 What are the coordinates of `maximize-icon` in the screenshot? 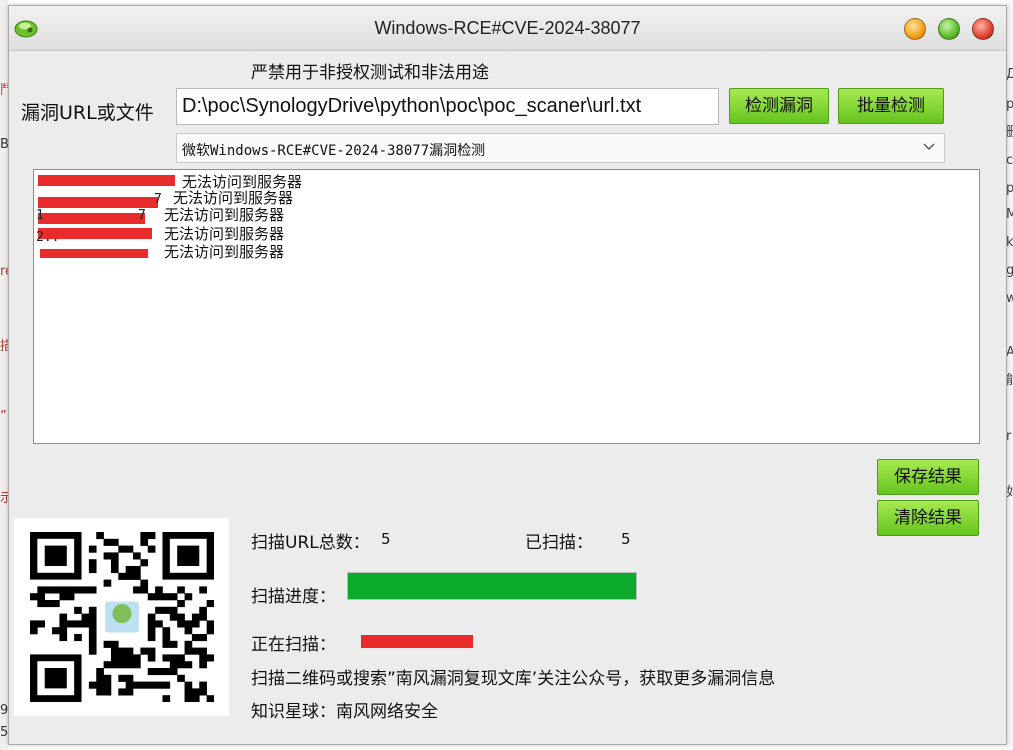 It's located at (949, 29).